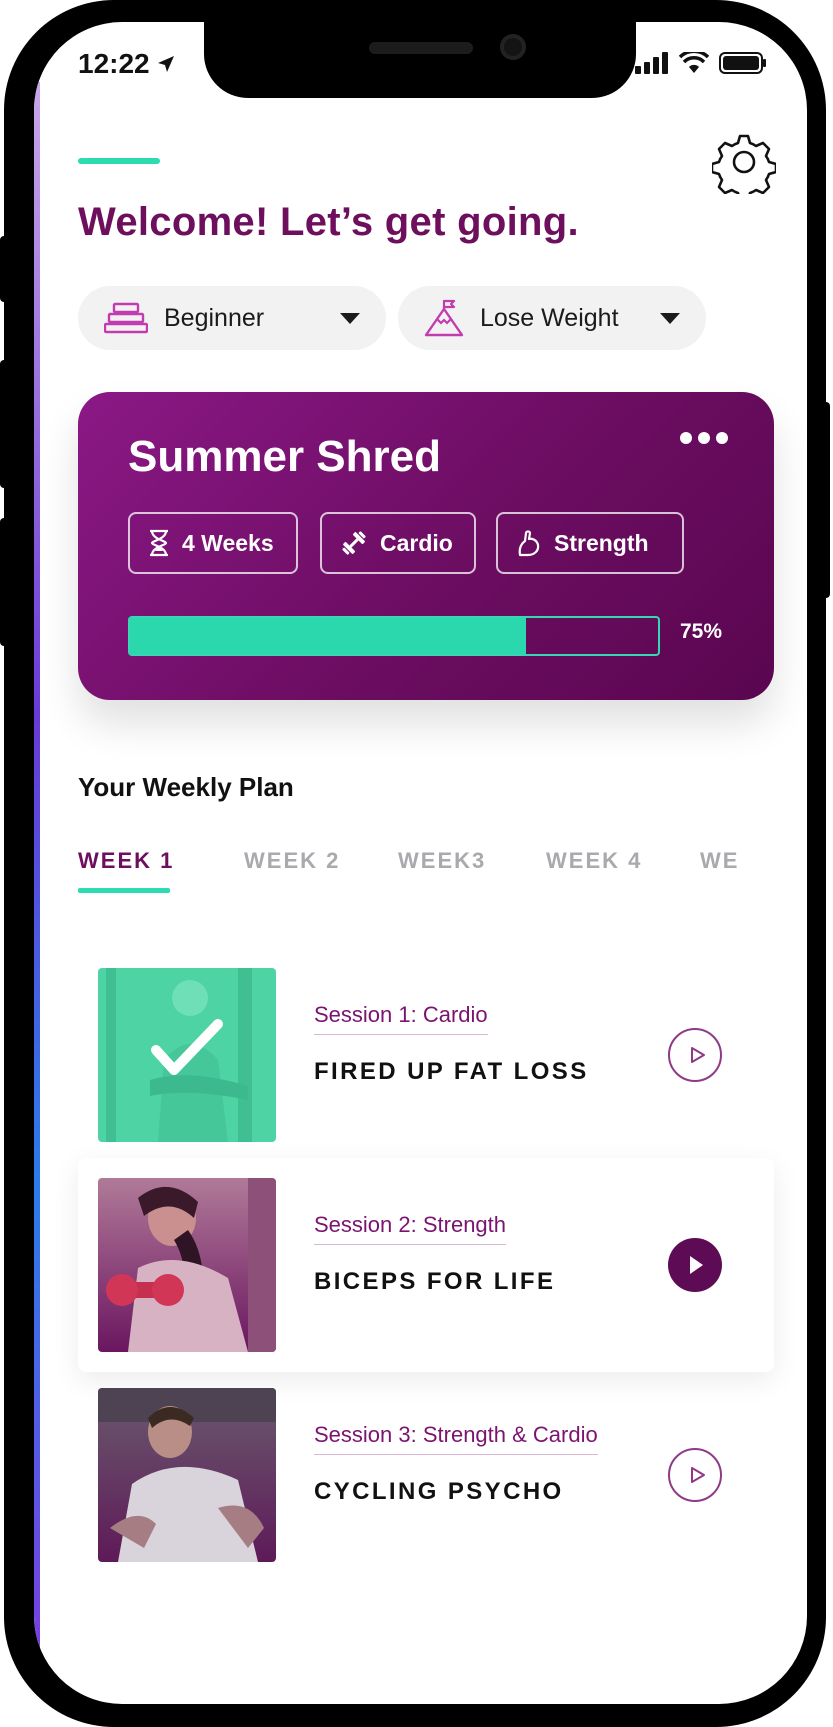 Image resolution: width=833 pixels, height=1727 pixels. I want to click on plan-progress-fill, so click(328, 636).